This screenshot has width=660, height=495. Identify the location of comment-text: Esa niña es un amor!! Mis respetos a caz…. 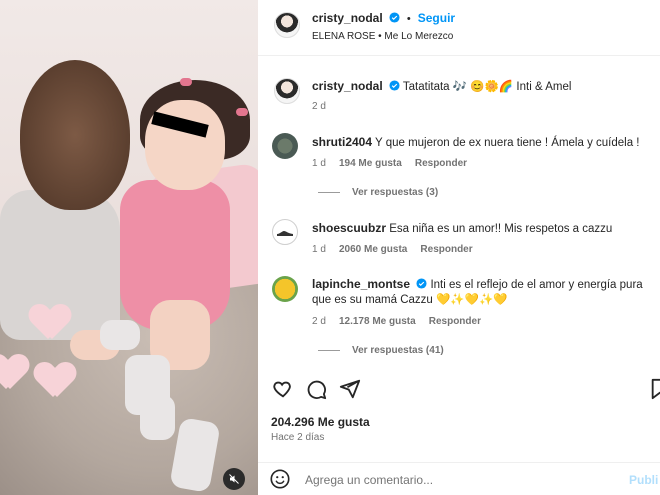
(501, 229).